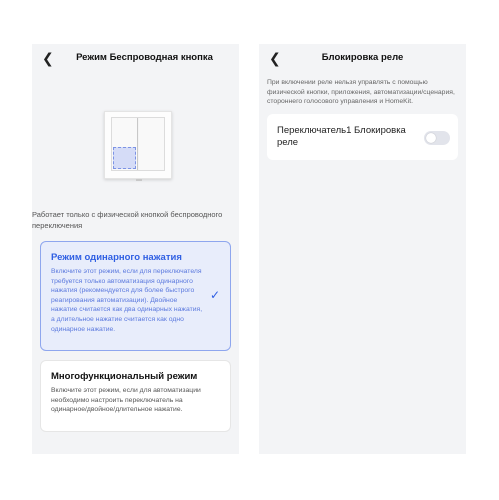 The height and width of the screenshot is (500, 499). I want to click on switch-key-left, so click(125, 144).